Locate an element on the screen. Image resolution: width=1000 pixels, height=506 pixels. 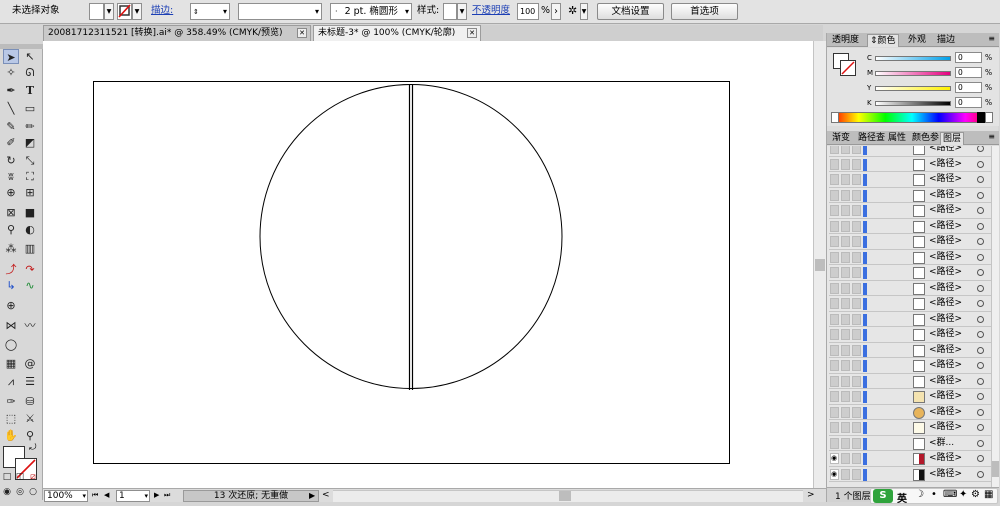
shape-builder-icon: ⊕ is located at coordinates (11, 192).